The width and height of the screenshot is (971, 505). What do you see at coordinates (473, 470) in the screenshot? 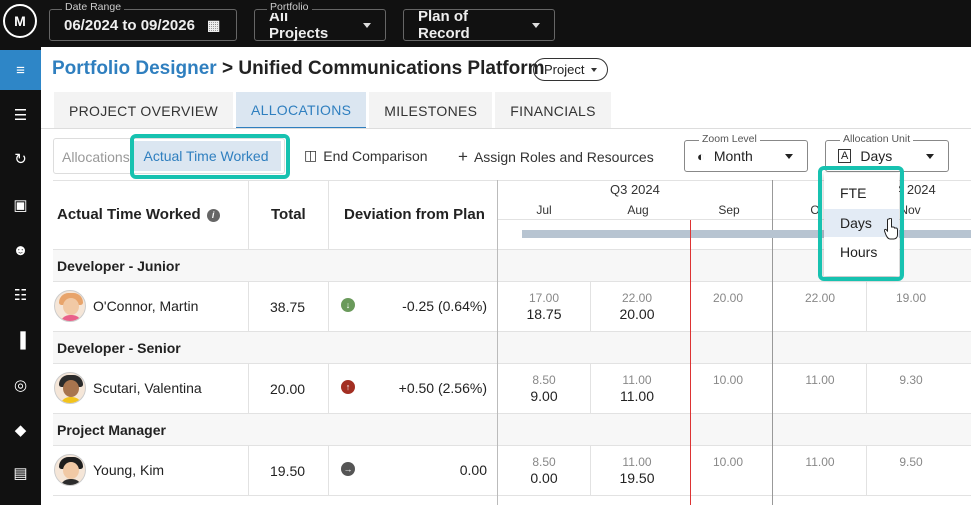
I see `person-deviation: 0.00` at bounding box center [473, 470].